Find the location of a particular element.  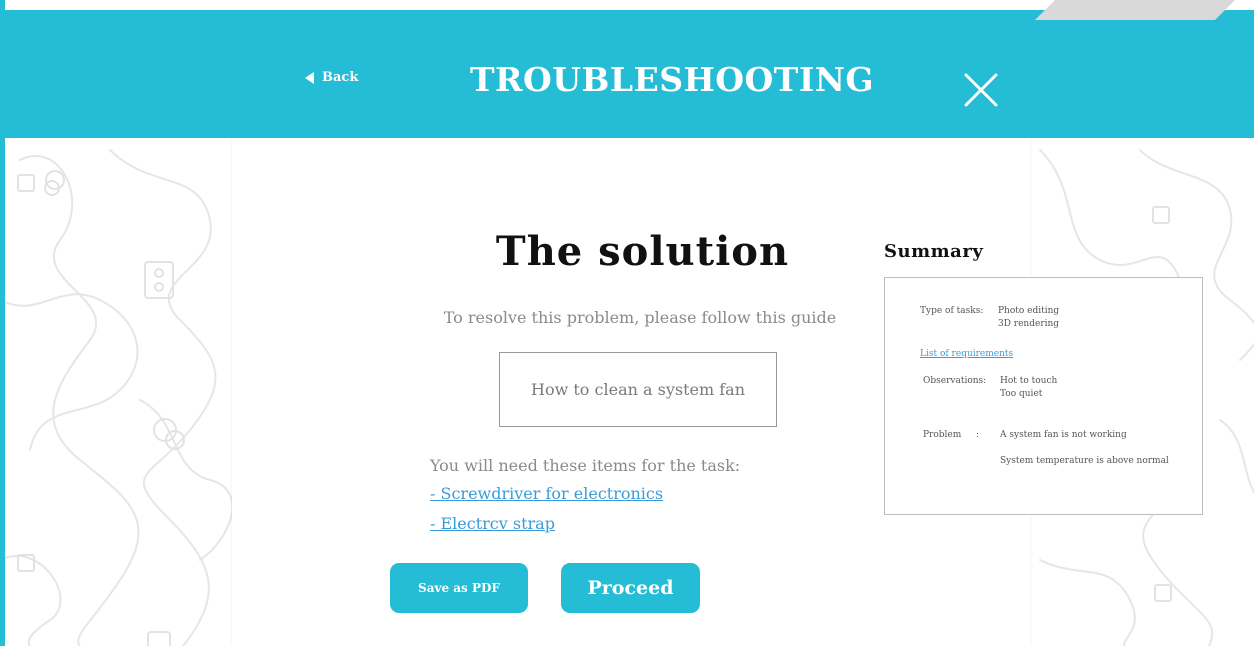

summary-problem-label: Problem is located at coordinates (942, 435).